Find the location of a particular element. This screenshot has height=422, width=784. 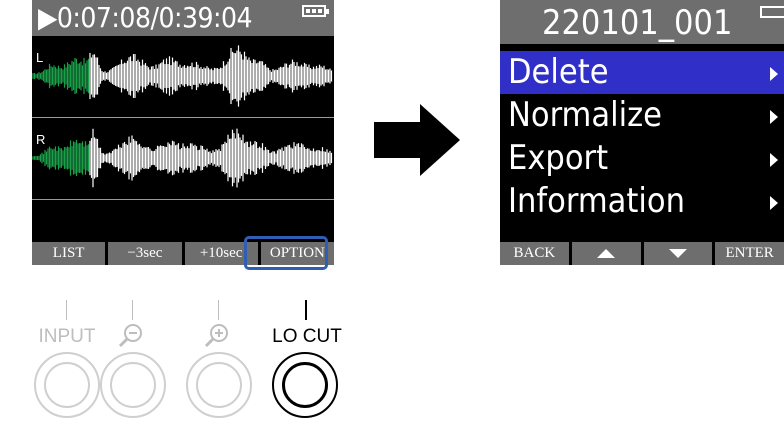

file-name-title: 220101_001 is located at coordinates (637, 23).